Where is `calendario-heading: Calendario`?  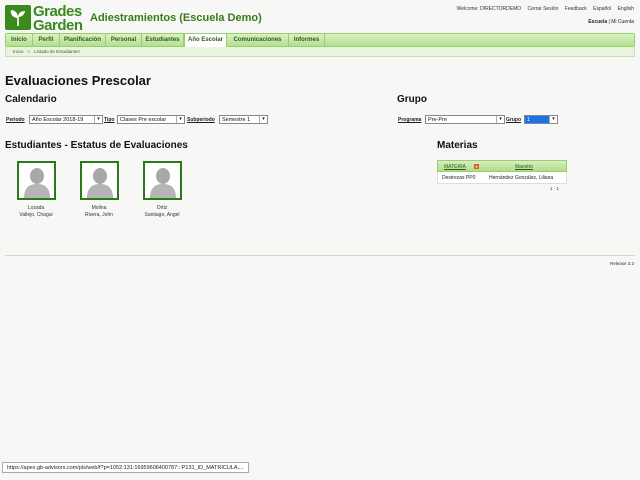 calendario-heading: Calendario is located at coordinates (31, 99).